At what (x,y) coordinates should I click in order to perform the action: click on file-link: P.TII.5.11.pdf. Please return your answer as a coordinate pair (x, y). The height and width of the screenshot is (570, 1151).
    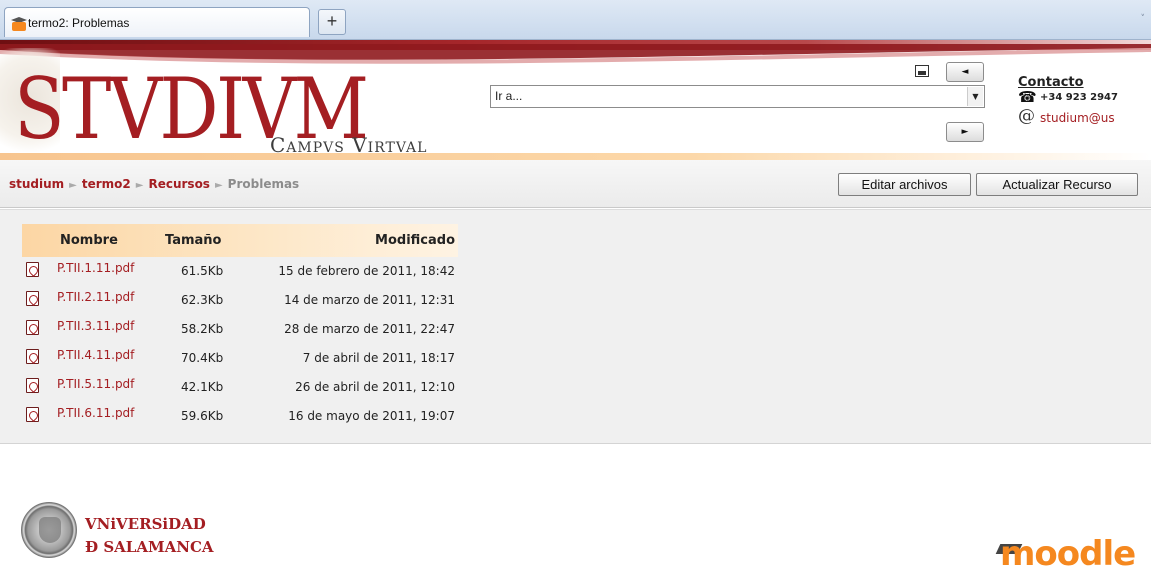
    Looking at the image, I should click on (95, 384).